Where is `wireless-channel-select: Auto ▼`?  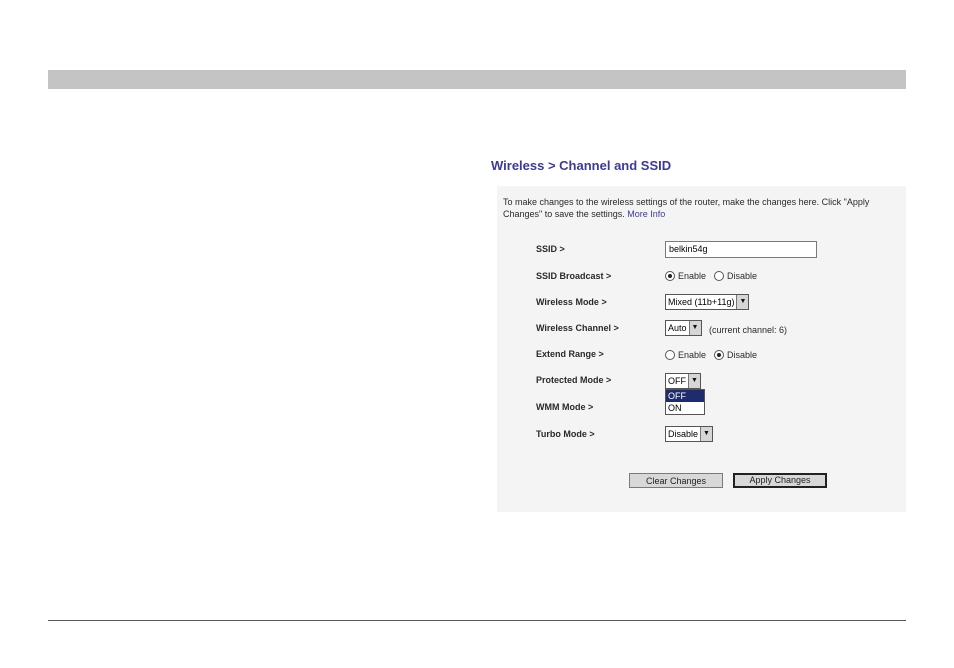 wireless-channel-select: Auto ▼ is located at coordinates (683, 328).